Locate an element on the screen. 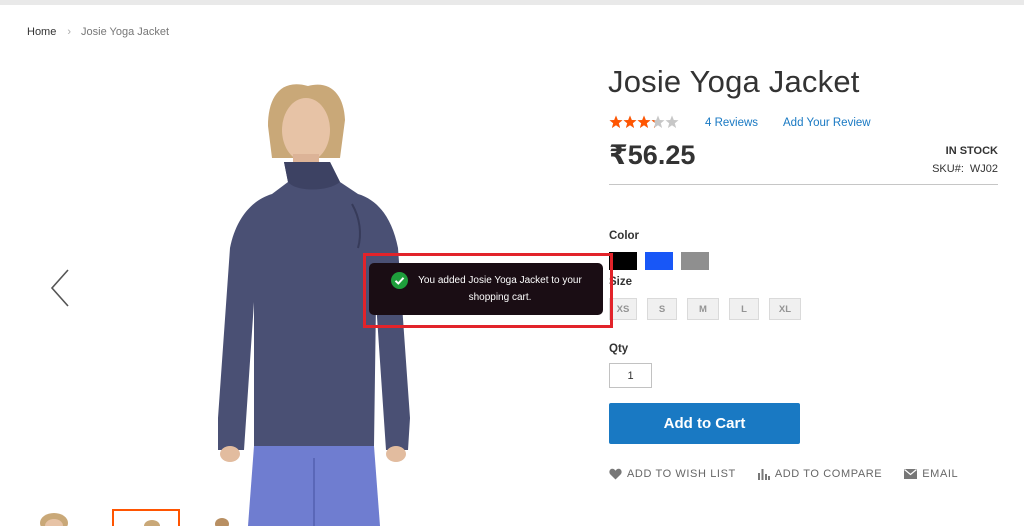 The width and height of the screenshot is (1024, 526). breadcrumb-current: Josie Yoga Jacket is located at coordinates (125, 32).